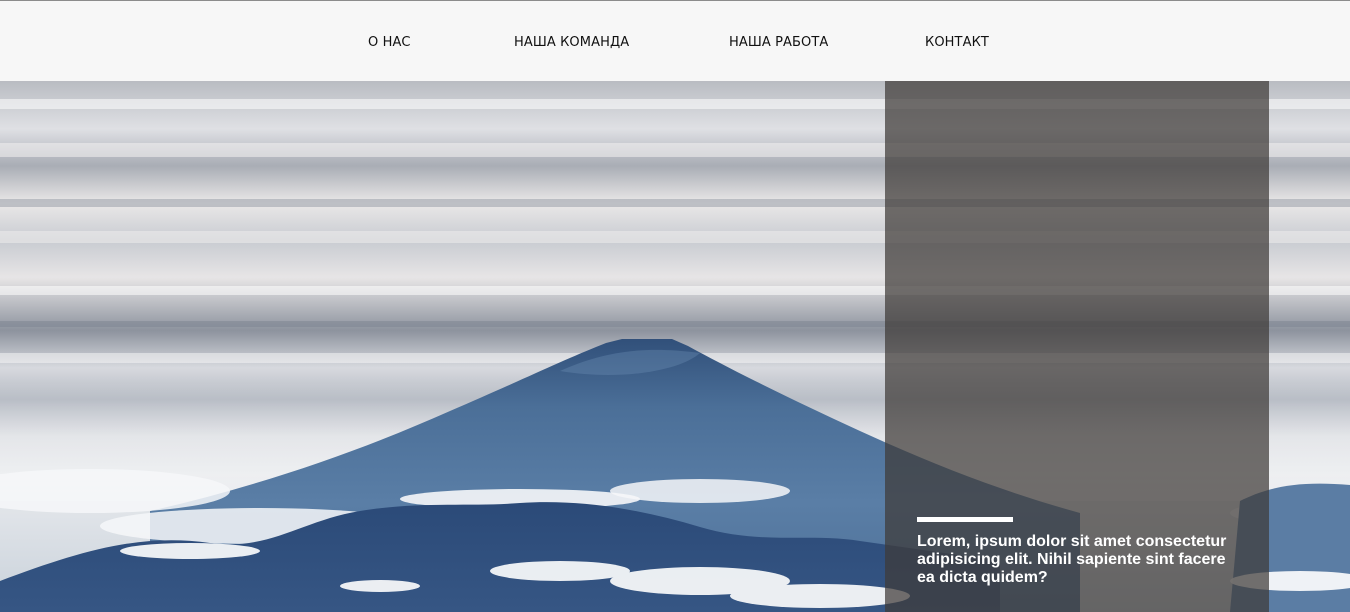 The height and width of the screenshot is (612, 1350). I want to click on top-navigation: О НАС НАША КОМАНДА НАША РАБОТА КОНТАКТ, so click(675, 40).